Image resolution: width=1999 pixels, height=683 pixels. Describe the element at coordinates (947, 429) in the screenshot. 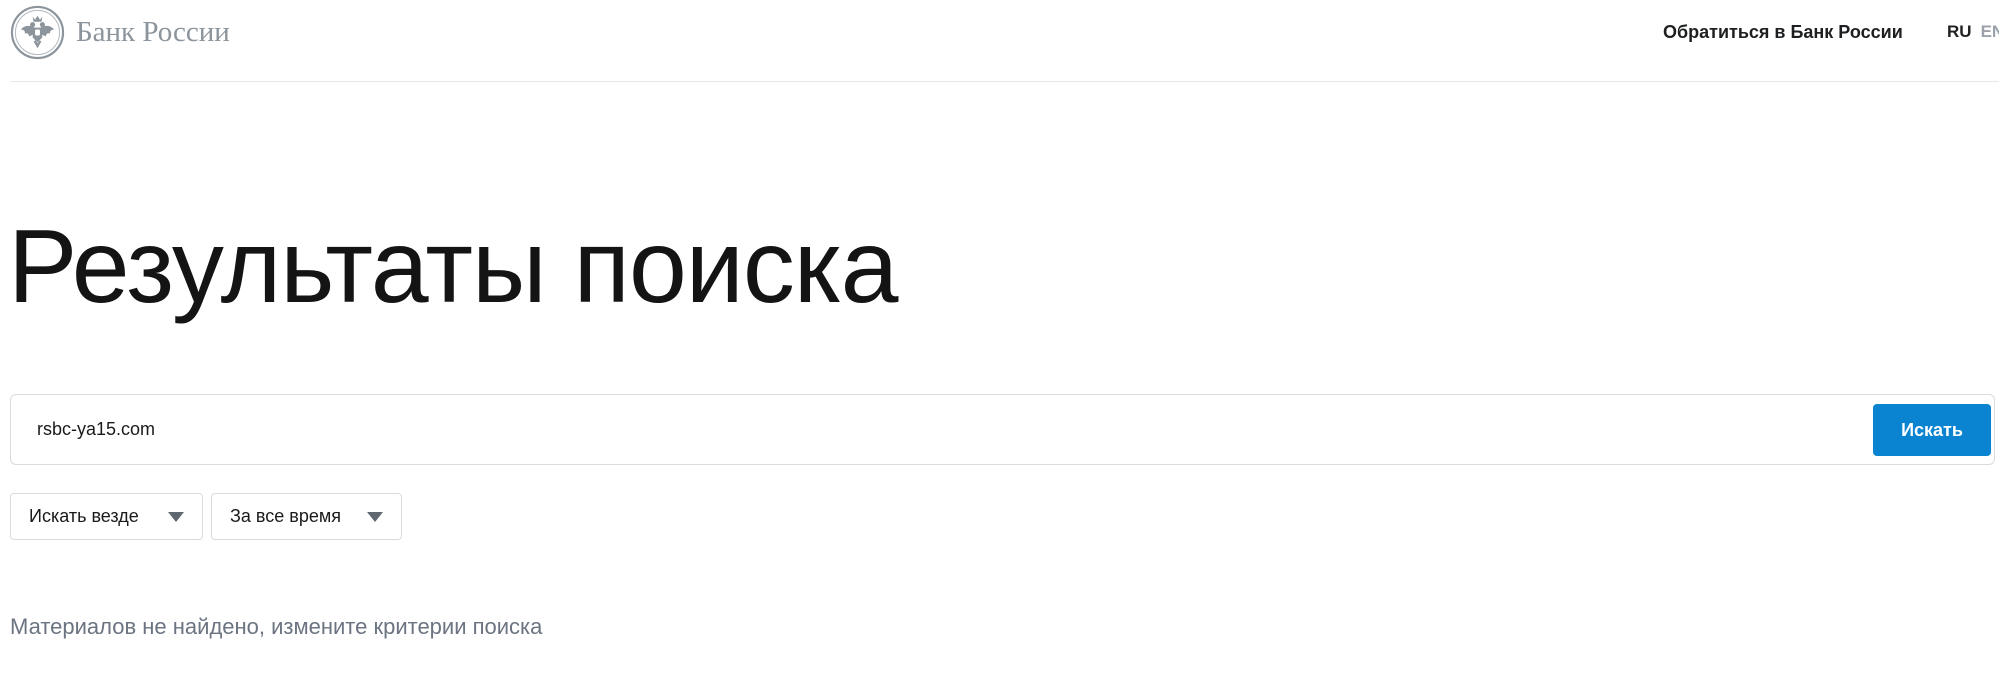

I see `search-input` at that location.